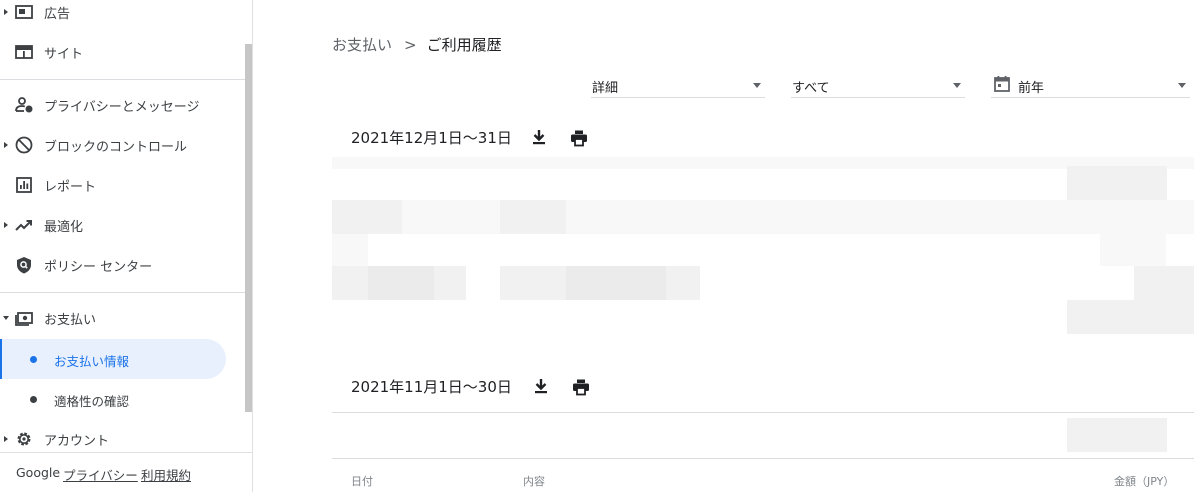 The image size is (1200, 492). What do you see at coordinates (70, 320) in the screenshot?
I see `sidebar-item-label: お支払い` at bounding box center [70, 320].